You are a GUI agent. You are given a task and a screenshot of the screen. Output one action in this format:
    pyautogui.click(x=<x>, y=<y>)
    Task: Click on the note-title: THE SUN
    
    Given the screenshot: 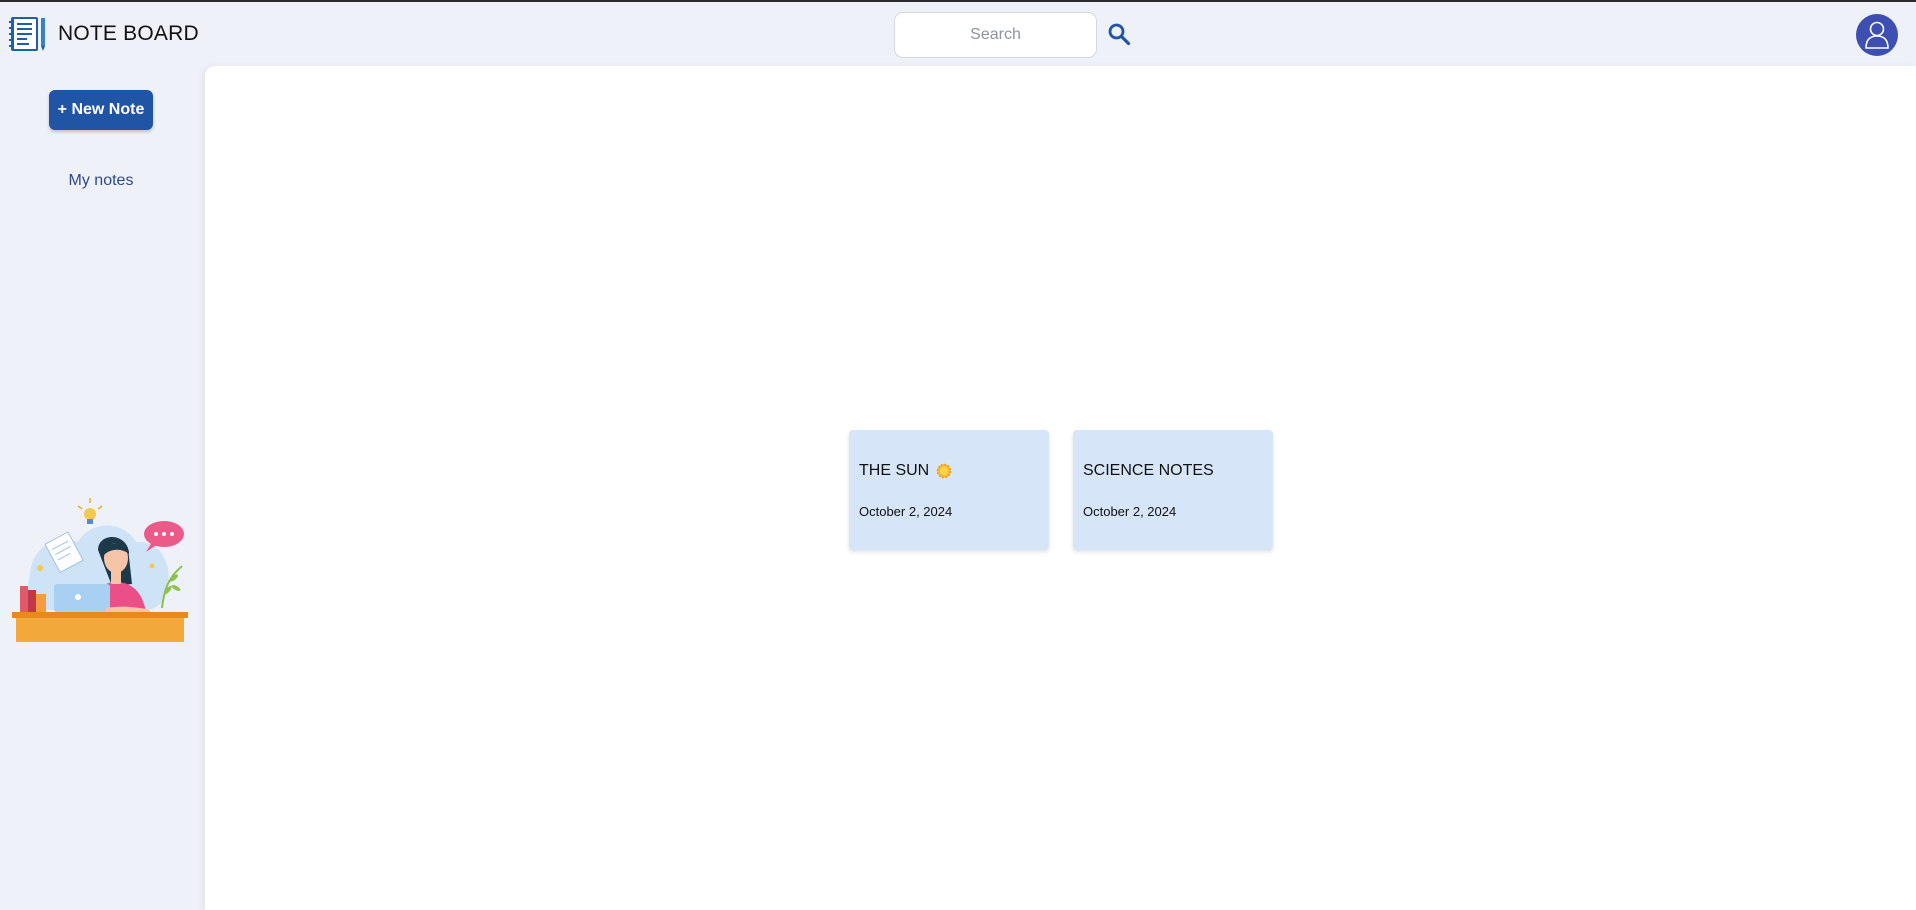 What is the action you would take?
    pyautogui.click(x=894, y=470)
    